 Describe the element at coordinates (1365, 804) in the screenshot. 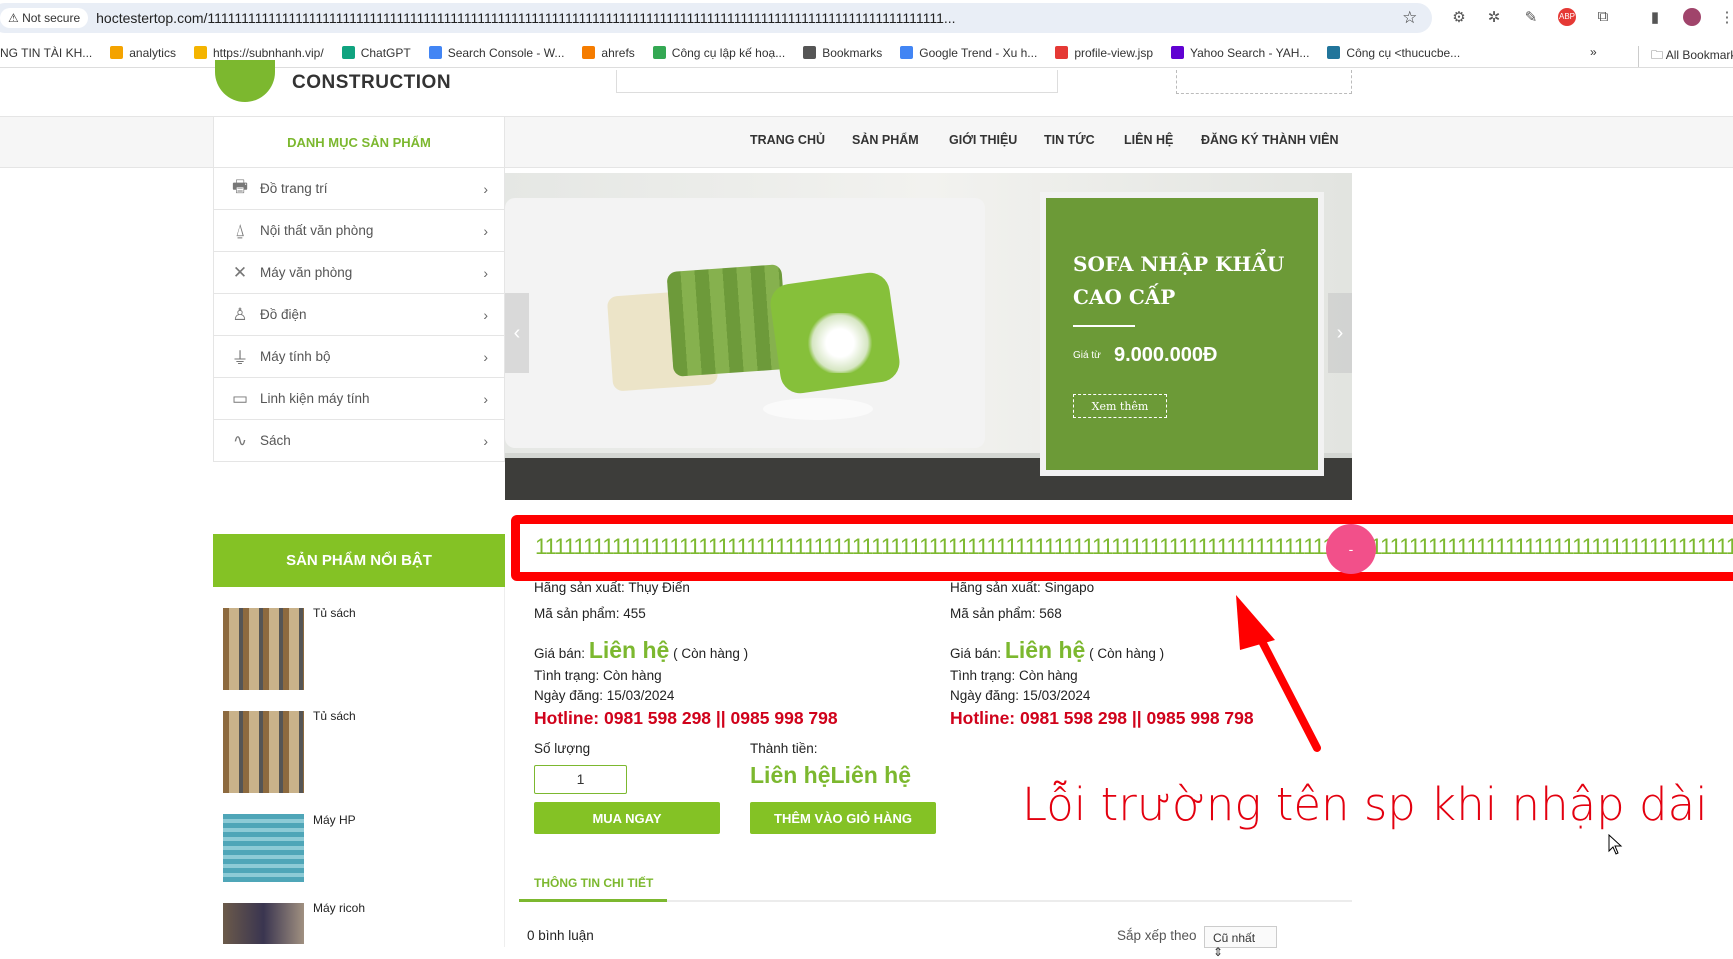

I see `annotation-text: Lỗi trường tên sp khi nhập dài` at that location.